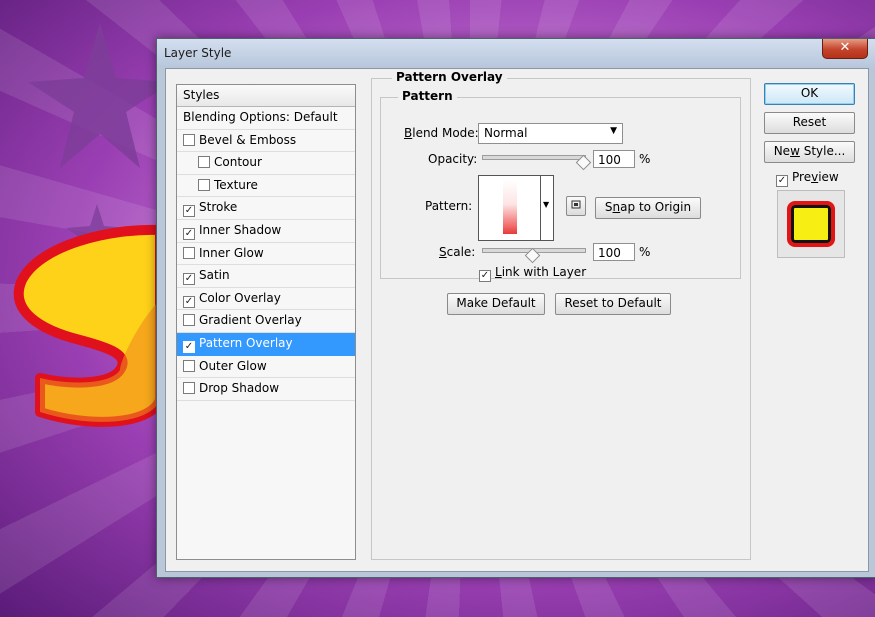  Describe the element at coordinates (614, 159) in the screenshot. I see `opacity-input: 100` at that location.